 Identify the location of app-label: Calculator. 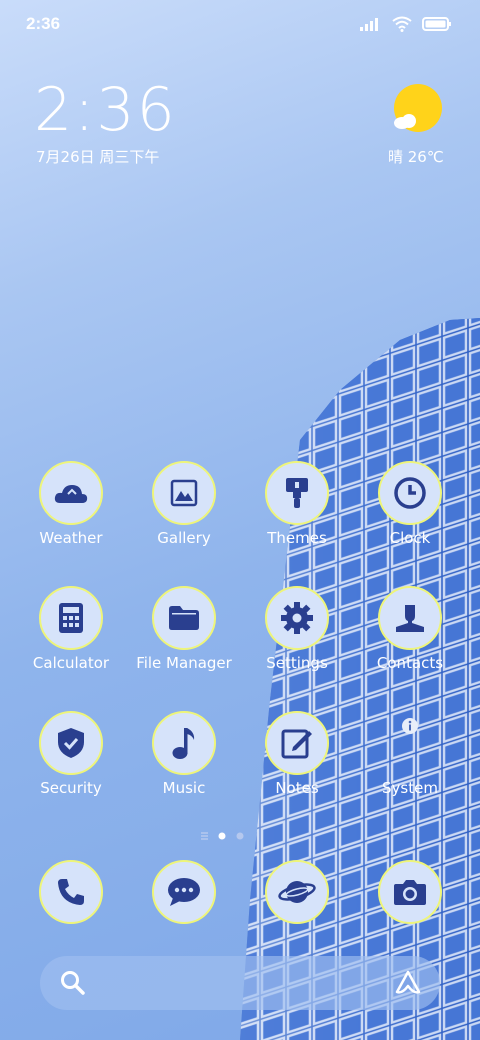
(71, 663).